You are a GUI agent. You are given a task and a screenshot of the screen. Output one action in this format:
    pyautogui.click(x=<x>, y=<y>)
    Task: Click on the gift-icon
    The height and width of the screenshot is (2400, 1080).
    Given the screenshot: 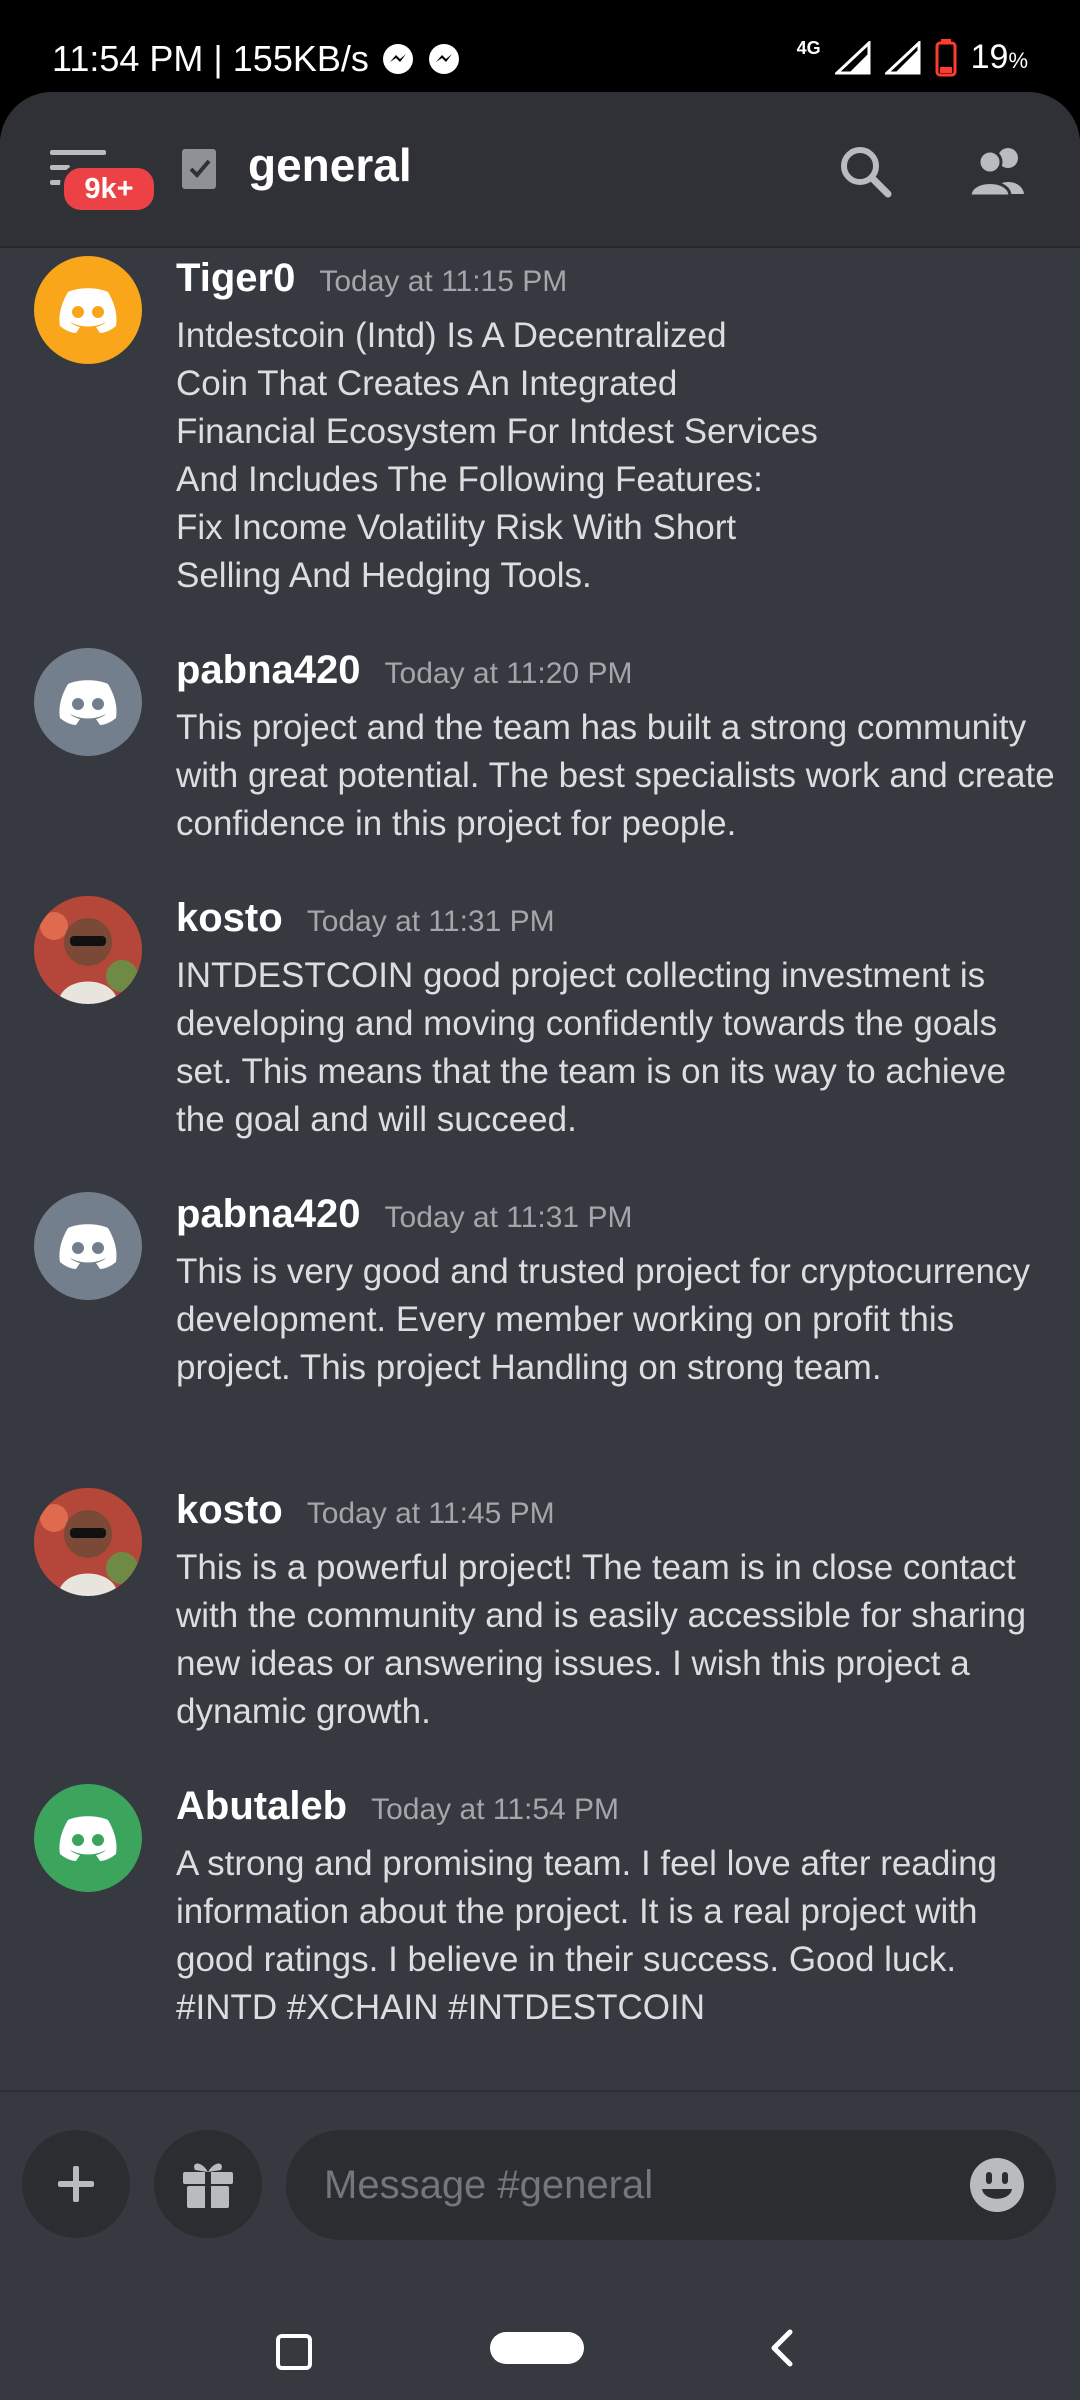 What is the action you would take?
    pyautogui.click(x=208, y=2185)
    